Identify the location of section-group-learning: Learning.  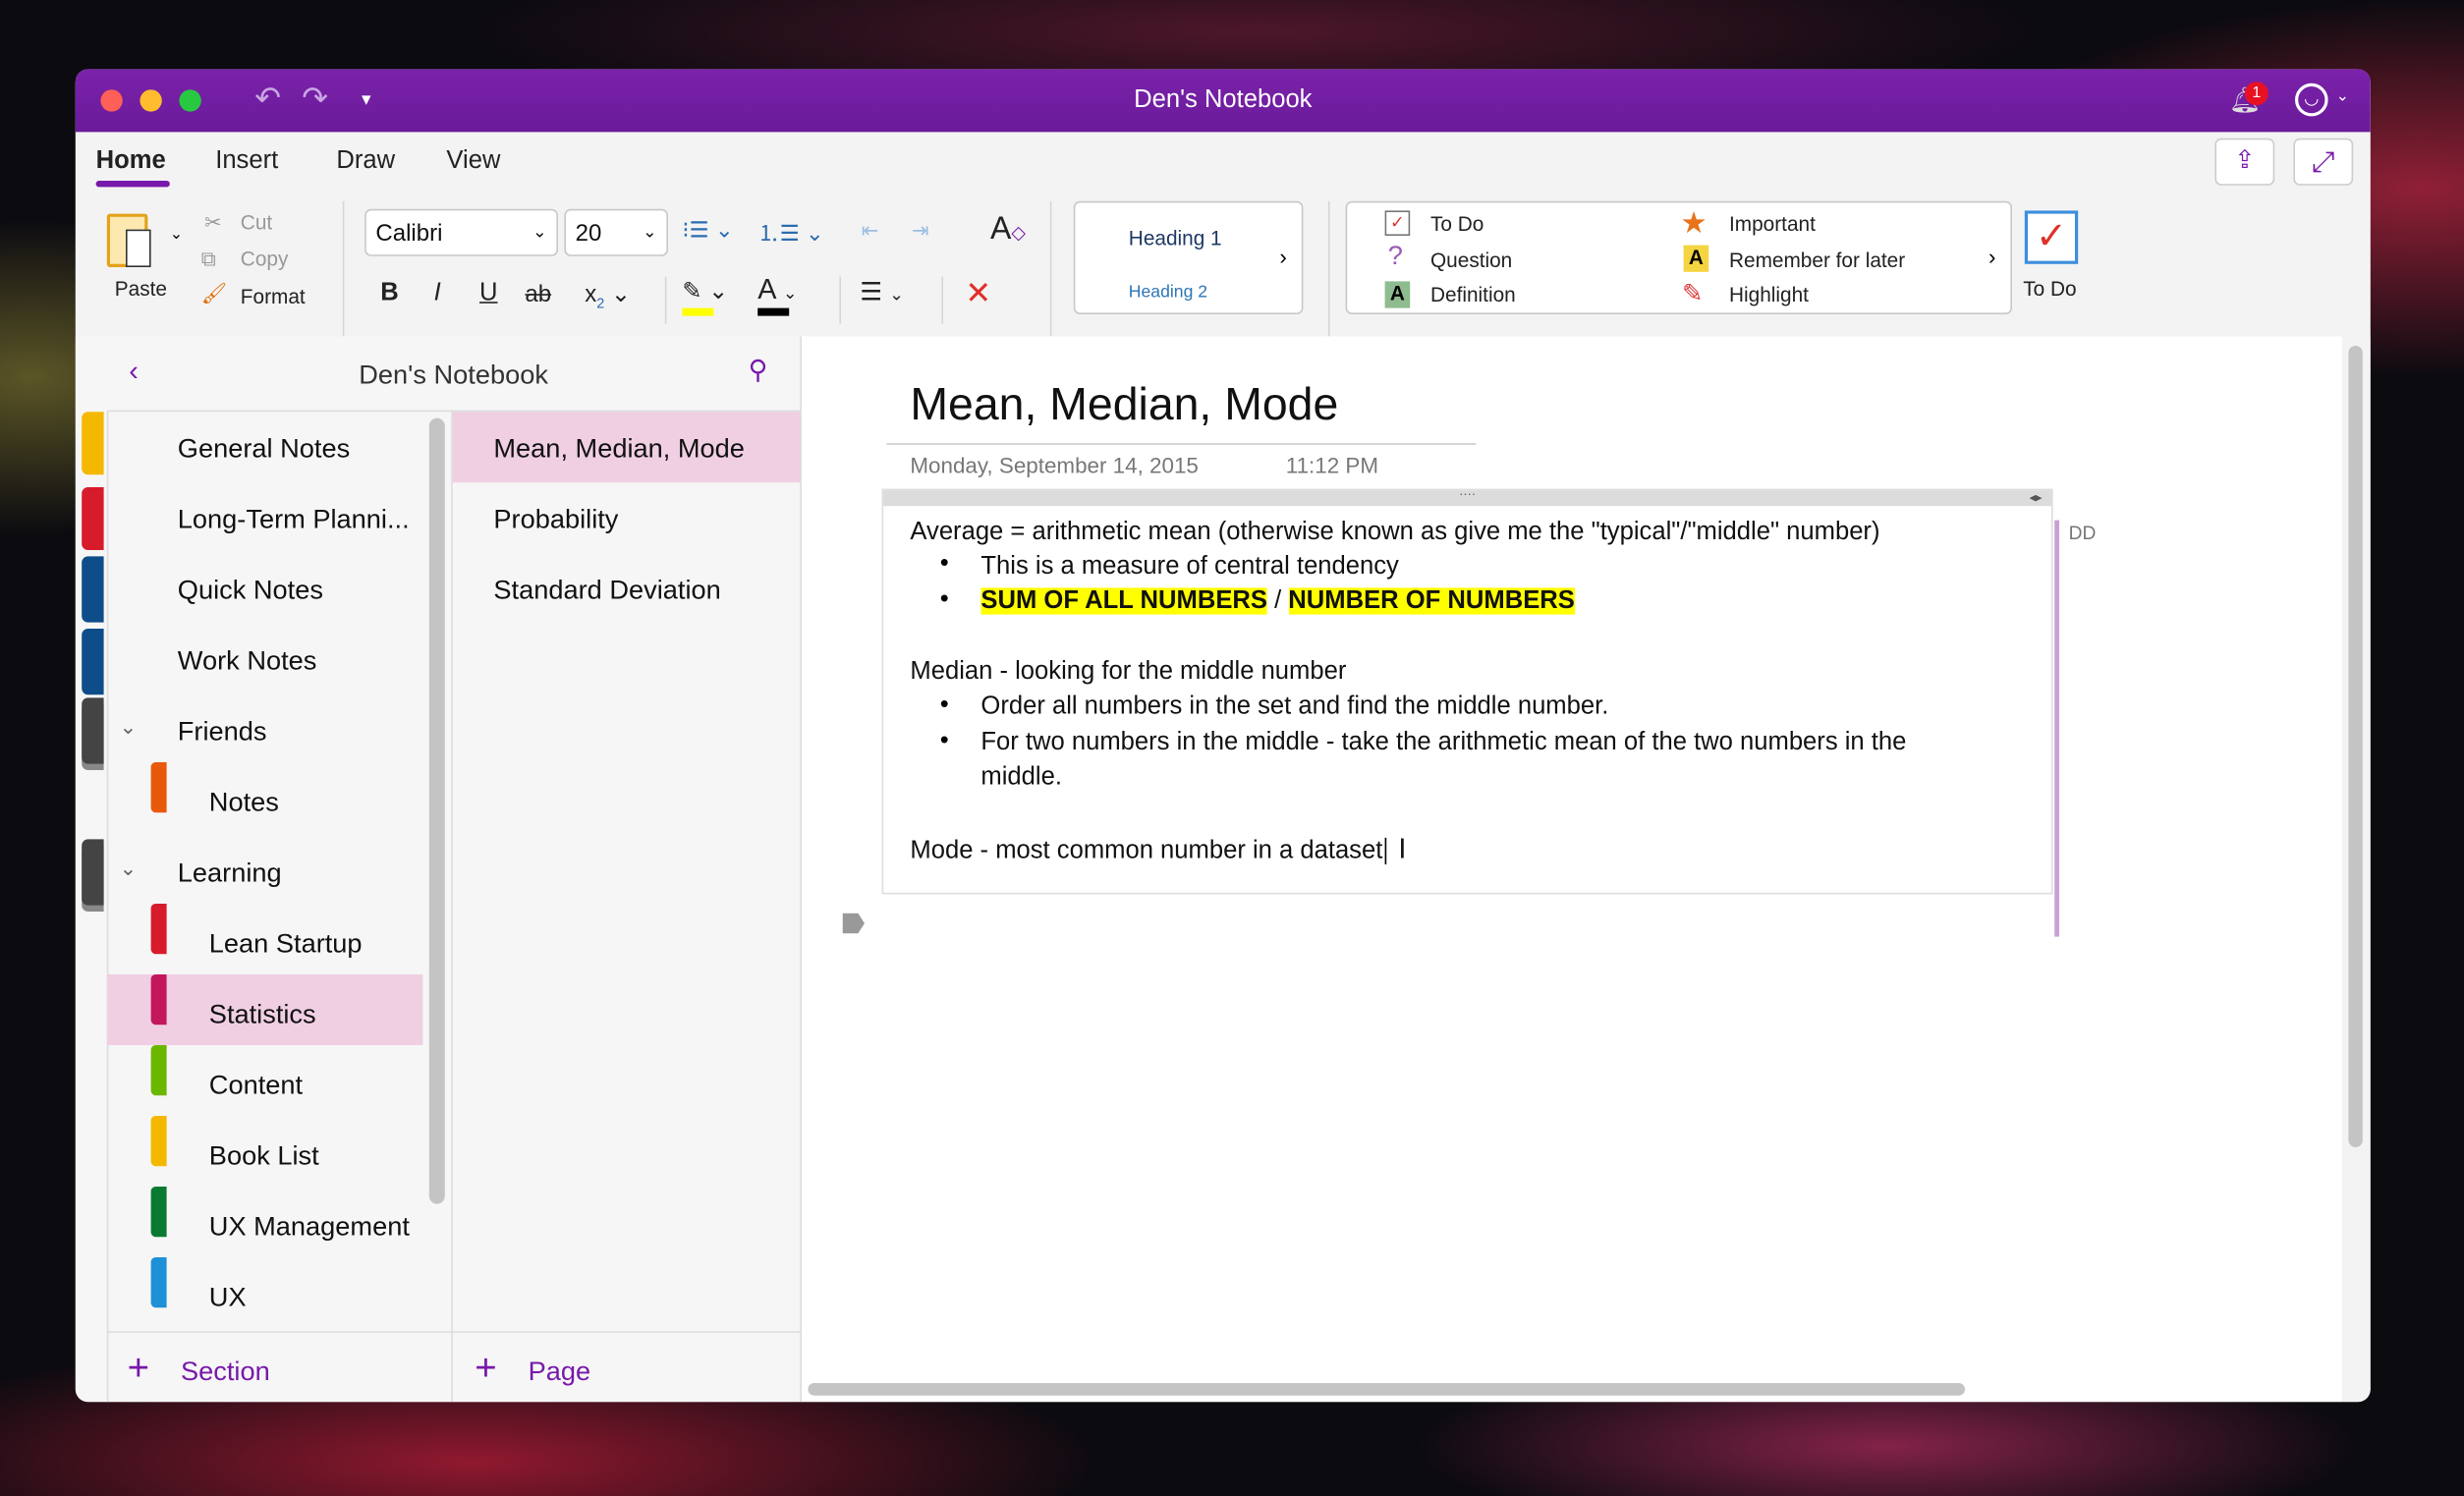
(230, 874).